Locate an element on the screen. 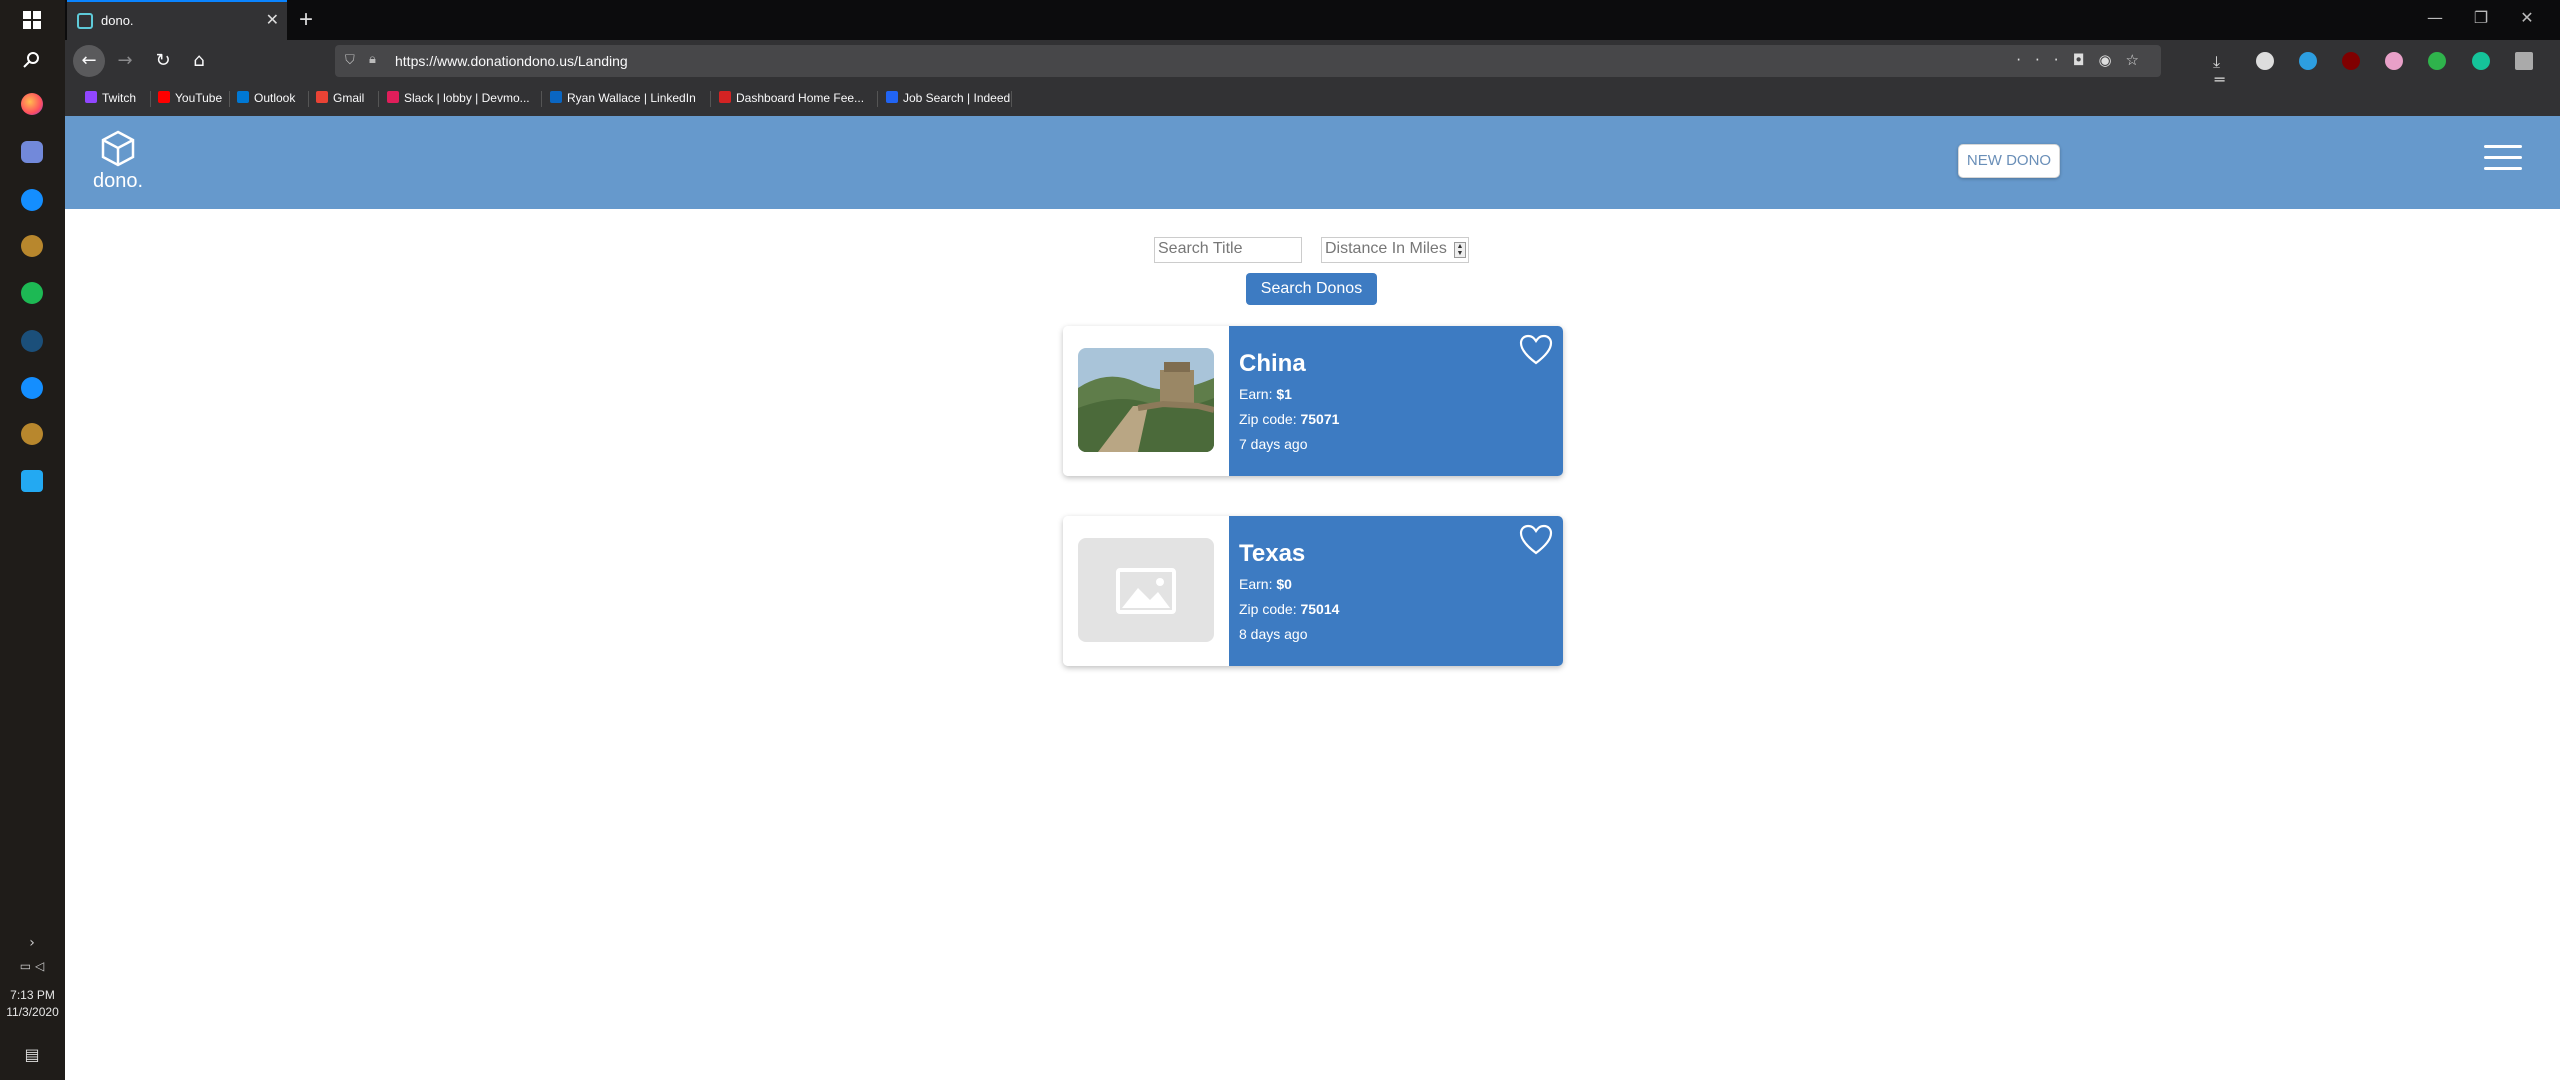 The width and height of the screenshot is (2560, 1080). card-earn: Earn: $0 is located at coordinates (1265, 584).